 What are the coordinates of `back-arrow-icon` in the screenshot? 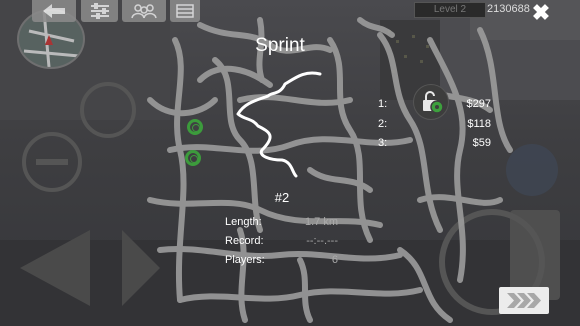 It's located at (54, 11).